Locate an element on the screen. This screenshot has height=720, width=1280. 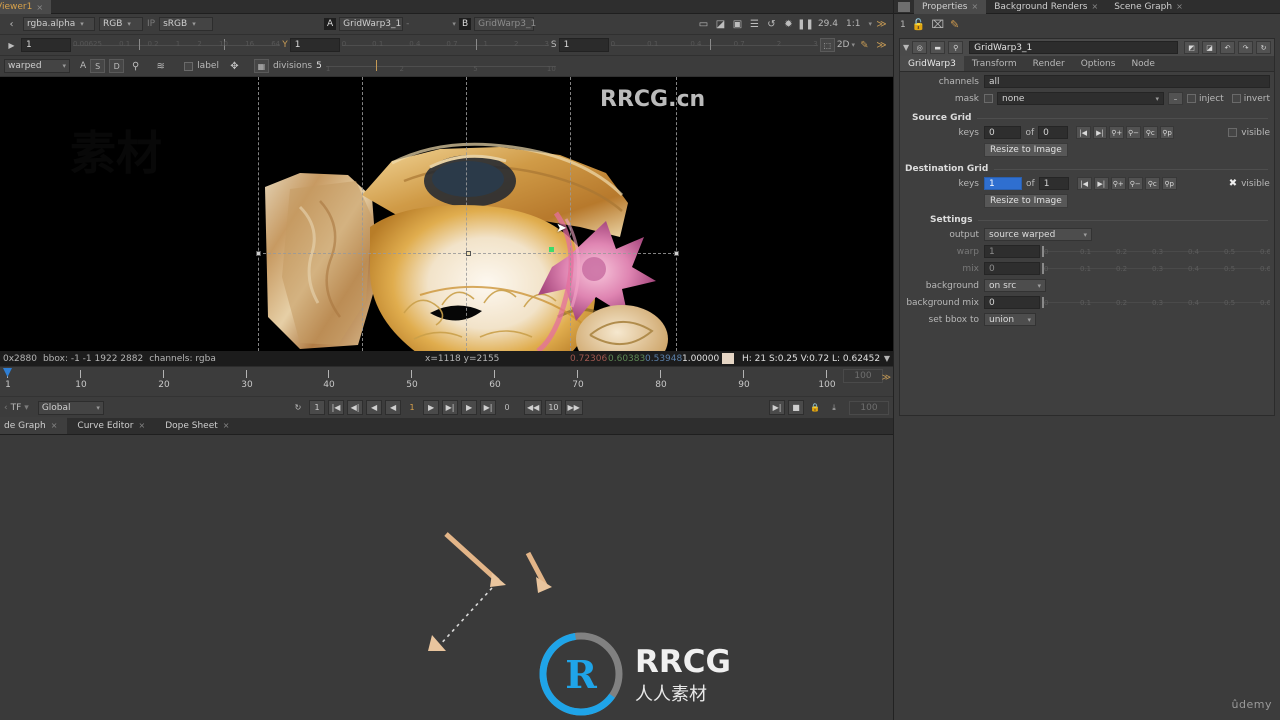
node-mask-icon: ▬ is located at coordinates (938, 47).